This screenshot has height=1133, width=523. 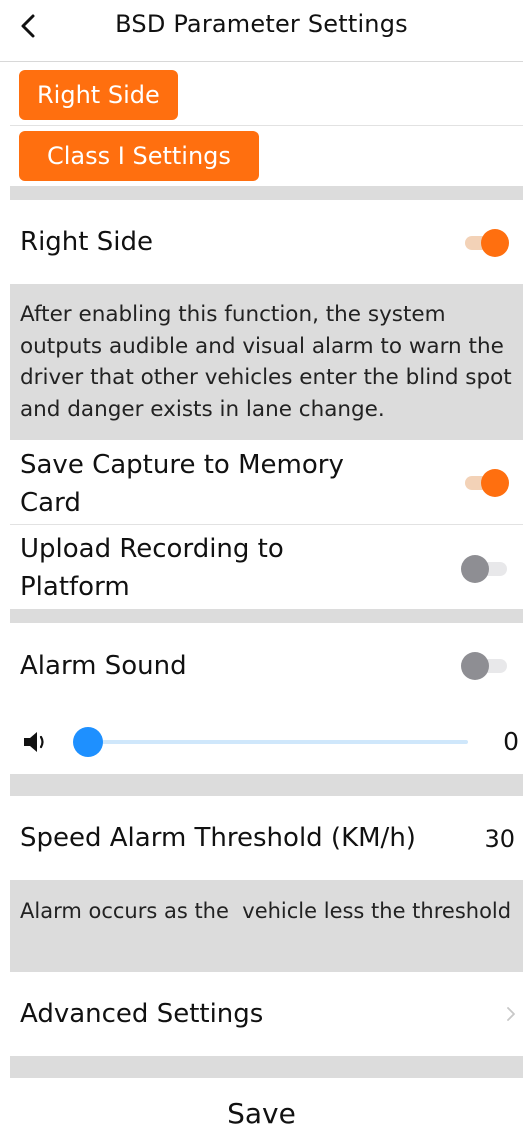 What do you see at coordinates (266, 242) in the screenshot?
I see `right-side-row: Right Side` at bounding box center [266, 242].